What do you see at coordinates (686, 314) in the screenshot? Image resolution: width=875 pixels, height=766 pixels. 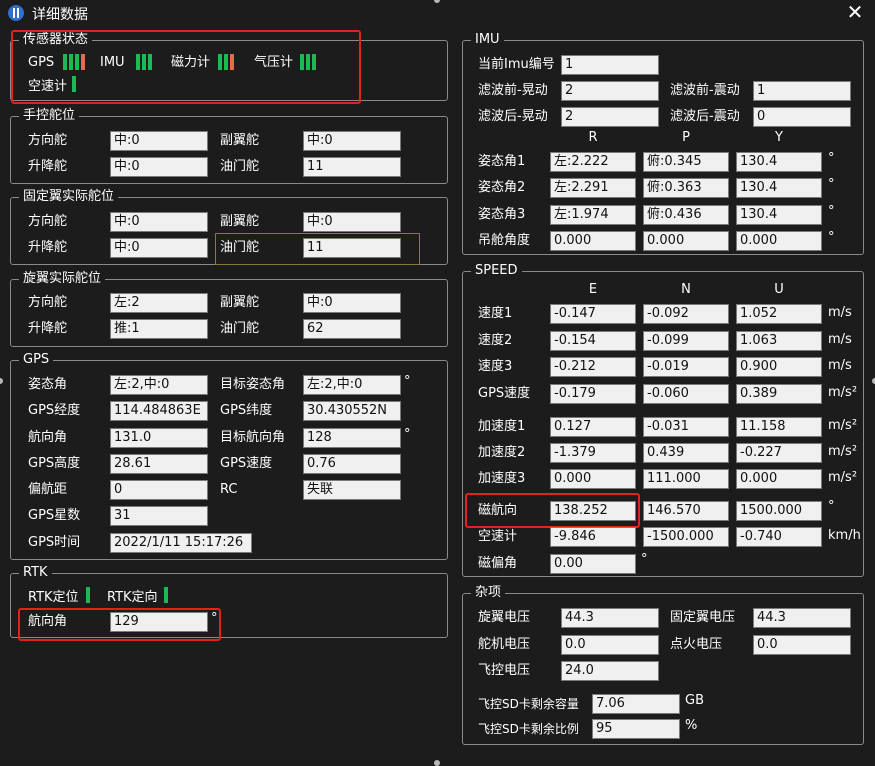 I see `v1-n-field: -0.092` at bounding box center [686, 314].